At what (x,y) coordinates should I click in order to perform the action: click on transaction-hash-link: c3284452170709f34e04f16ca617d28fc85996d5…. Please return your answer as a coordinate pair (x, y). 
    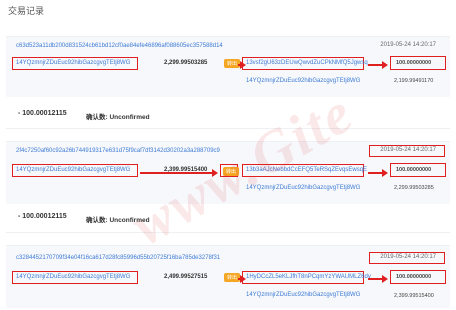
    Looking at the image, I should click on (118, 258).